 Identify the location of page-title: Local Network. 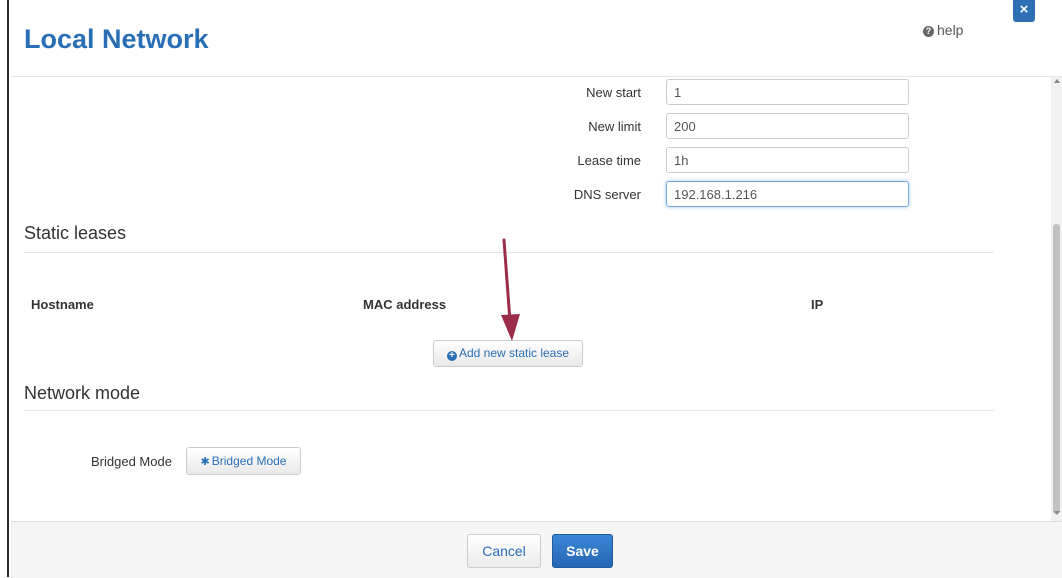
(116, 39).